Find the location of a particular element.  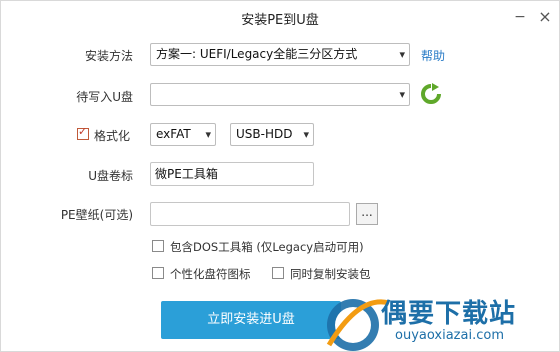

wallpaper-label: PE壁纸(可选) is located at coordinates (96, 215).